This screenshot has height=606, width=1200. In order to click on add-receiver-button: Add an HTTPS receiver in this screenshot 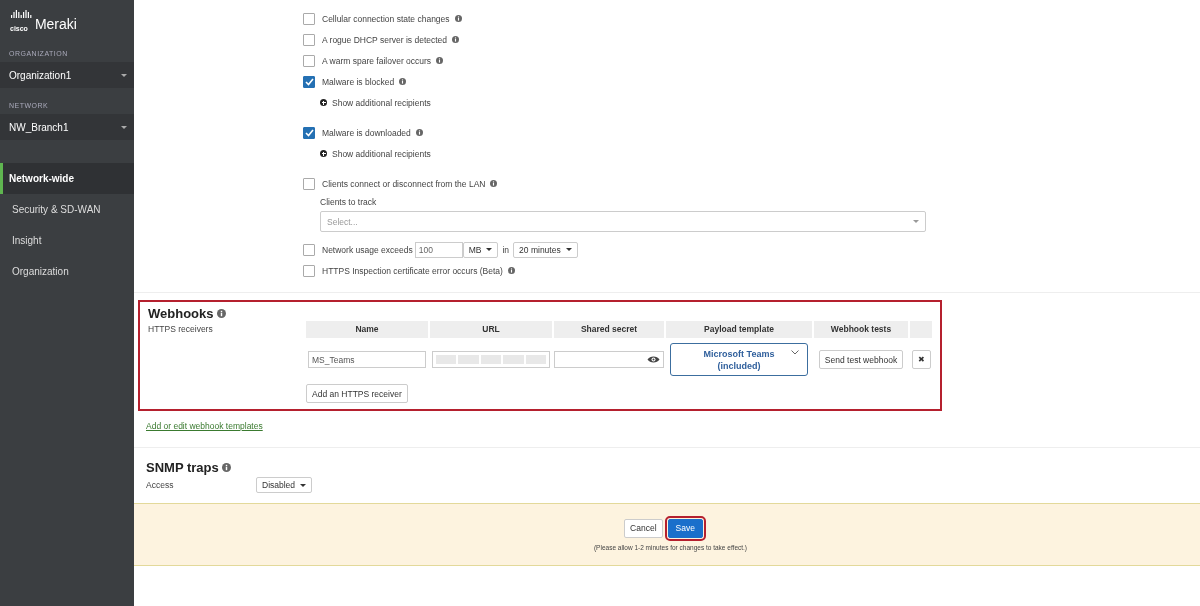, I will do `click(357, 393)`.